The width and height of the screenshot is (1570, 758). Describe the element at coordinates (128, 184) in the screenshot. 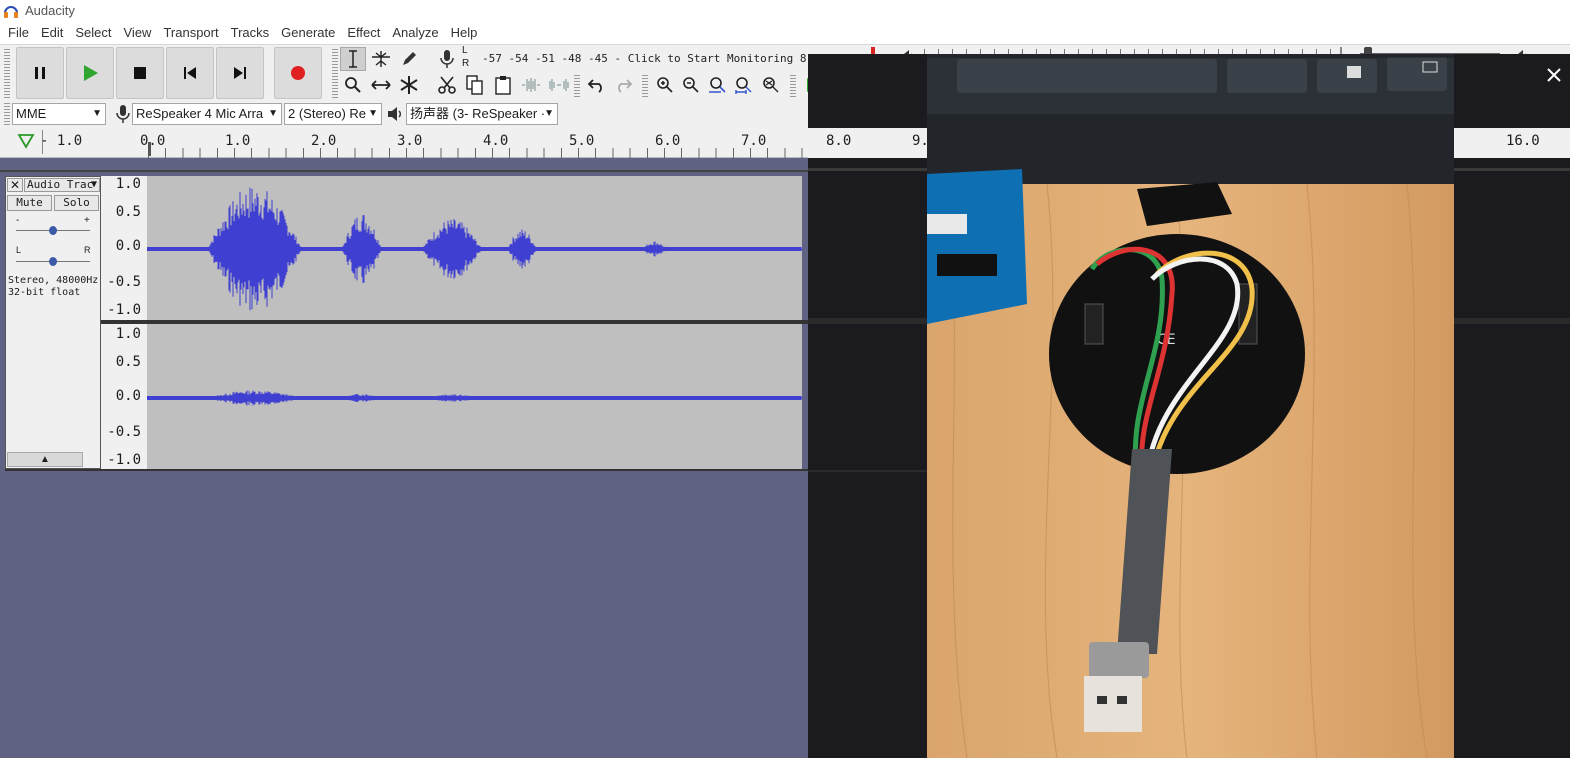

I see `vruler-label: 1.0` at that location.